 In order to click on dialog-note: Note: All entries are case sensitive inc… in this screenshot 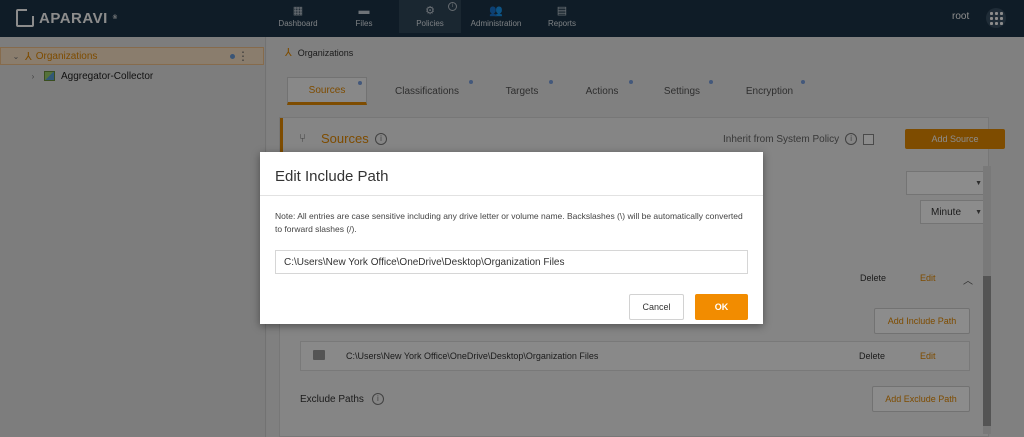, I will do `click(509, 222)`.